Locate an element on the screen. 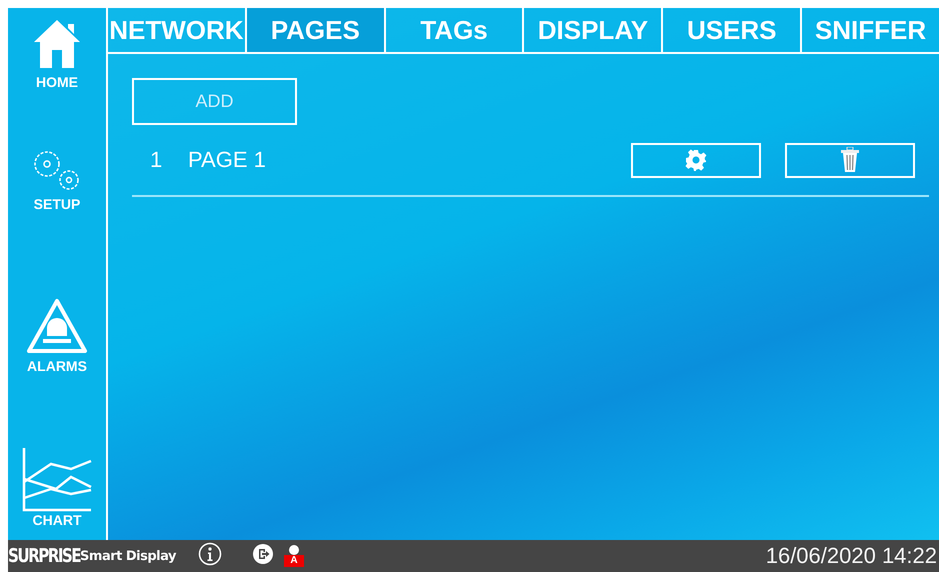 This screenshot has height=572, width=939. tab: DISPLAY is located at coordinates (594, 30).